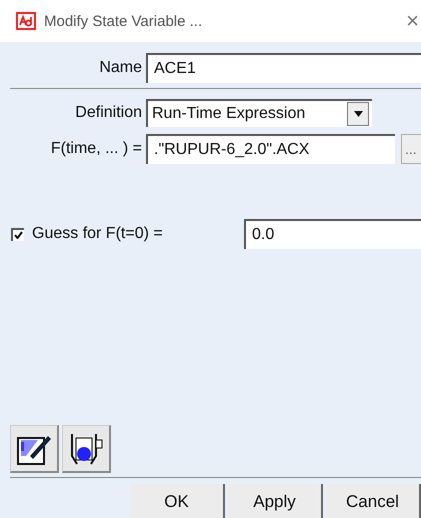  I want to click on plant-button, so click(86, 449).